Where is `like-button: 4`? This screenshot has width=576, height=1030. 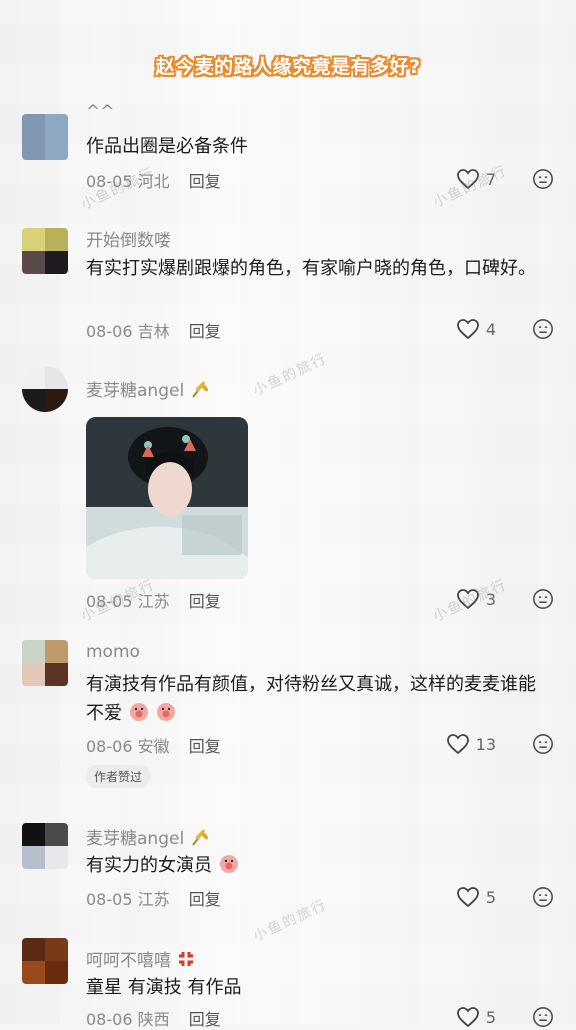 like-button: 4 is located at coordinates (476, 329).